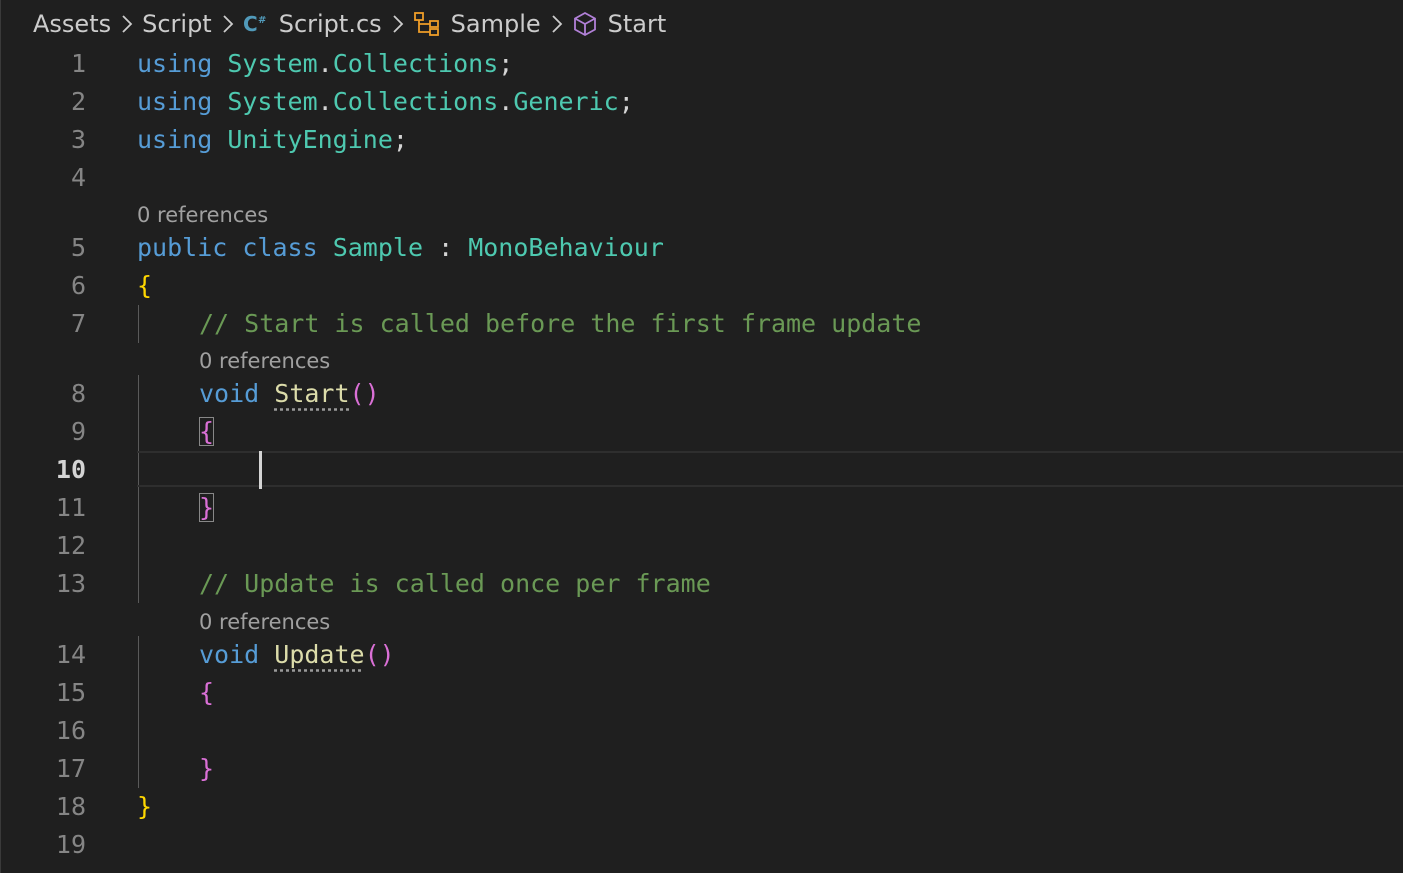  What do you see at coordinates (260, 470) in the screenshot?
I see `text-cursor` at bounding box center [260, 470].